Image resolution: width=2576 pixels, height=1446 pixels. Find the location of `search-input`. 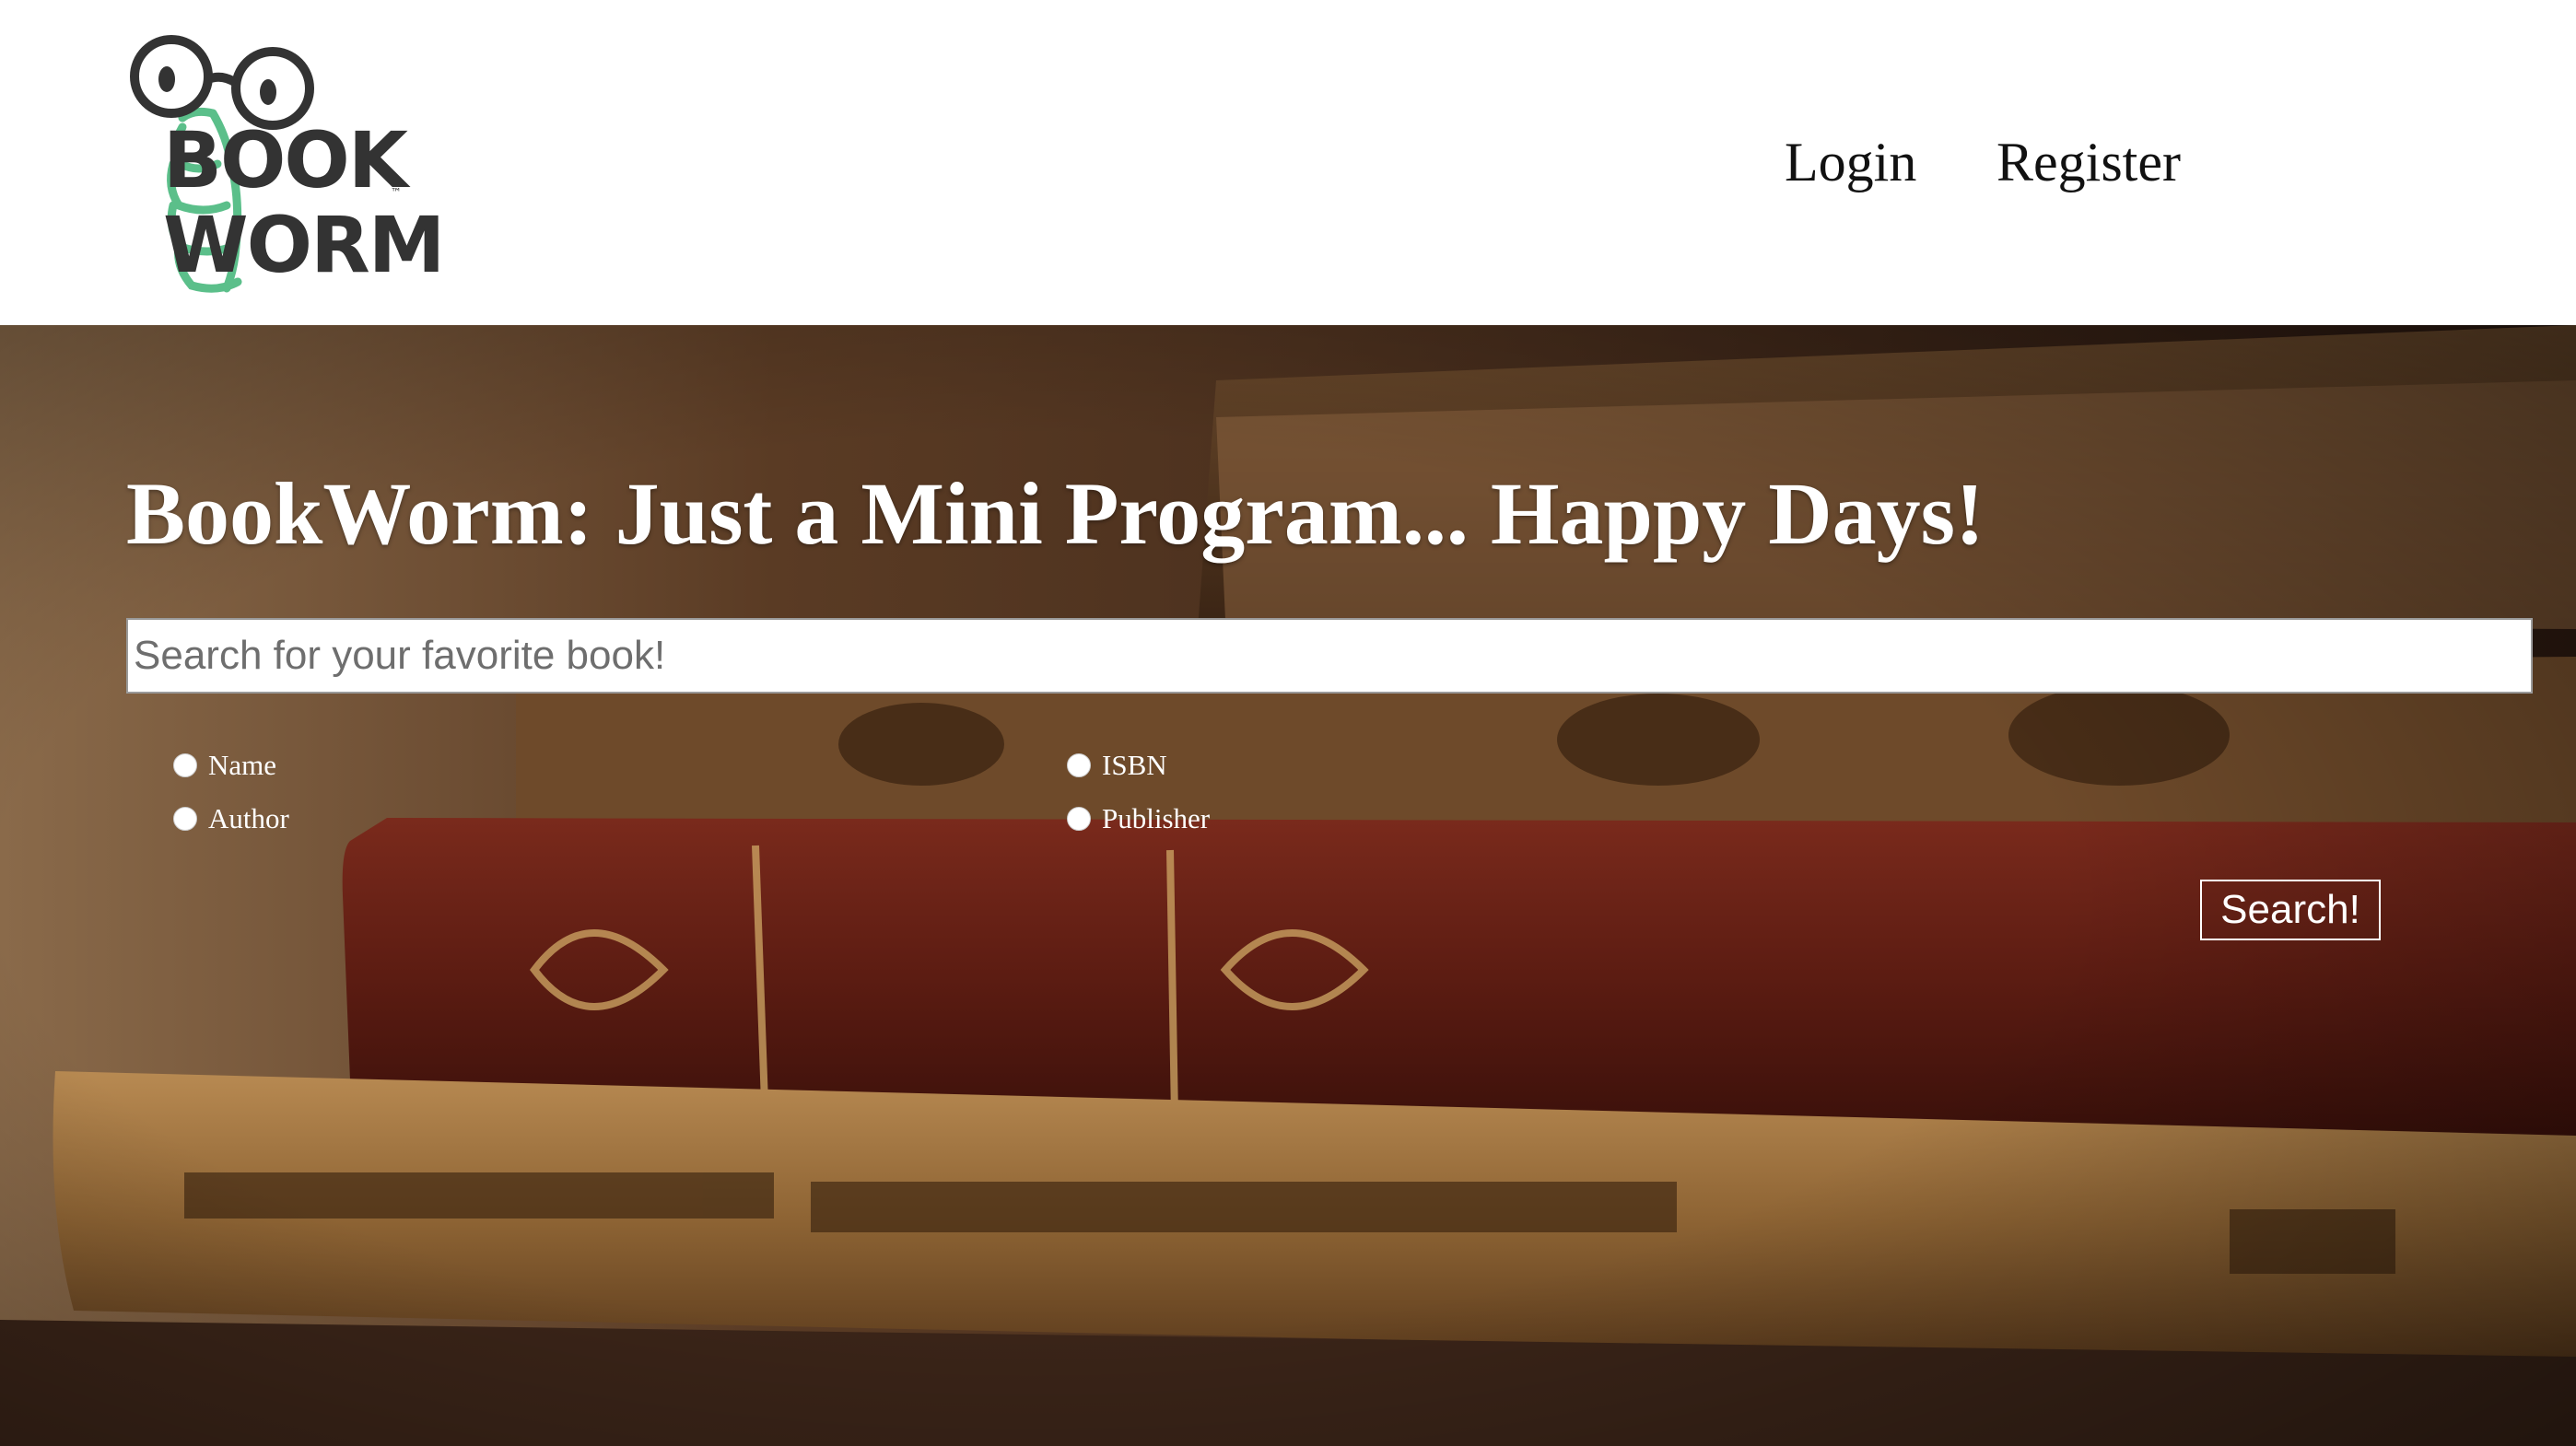

search-input is located at coordinates (1329, 656).